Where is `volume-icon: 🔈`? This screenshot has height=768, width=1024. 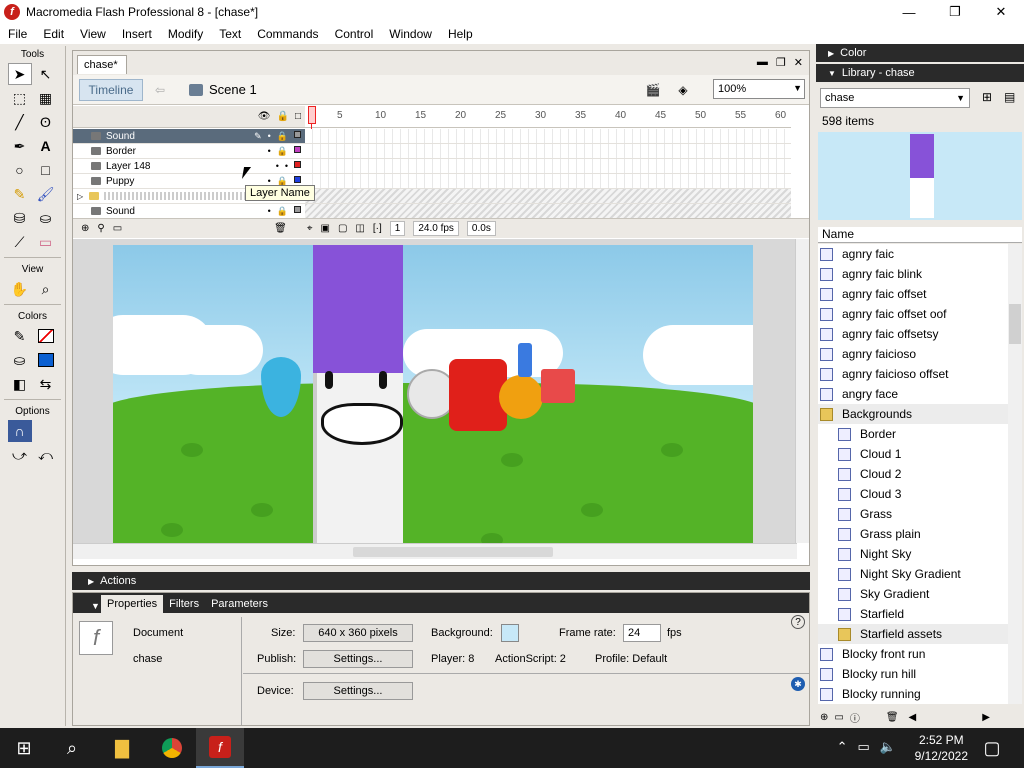
volume-icon: 🔈 is located at coordinates (888, 747).